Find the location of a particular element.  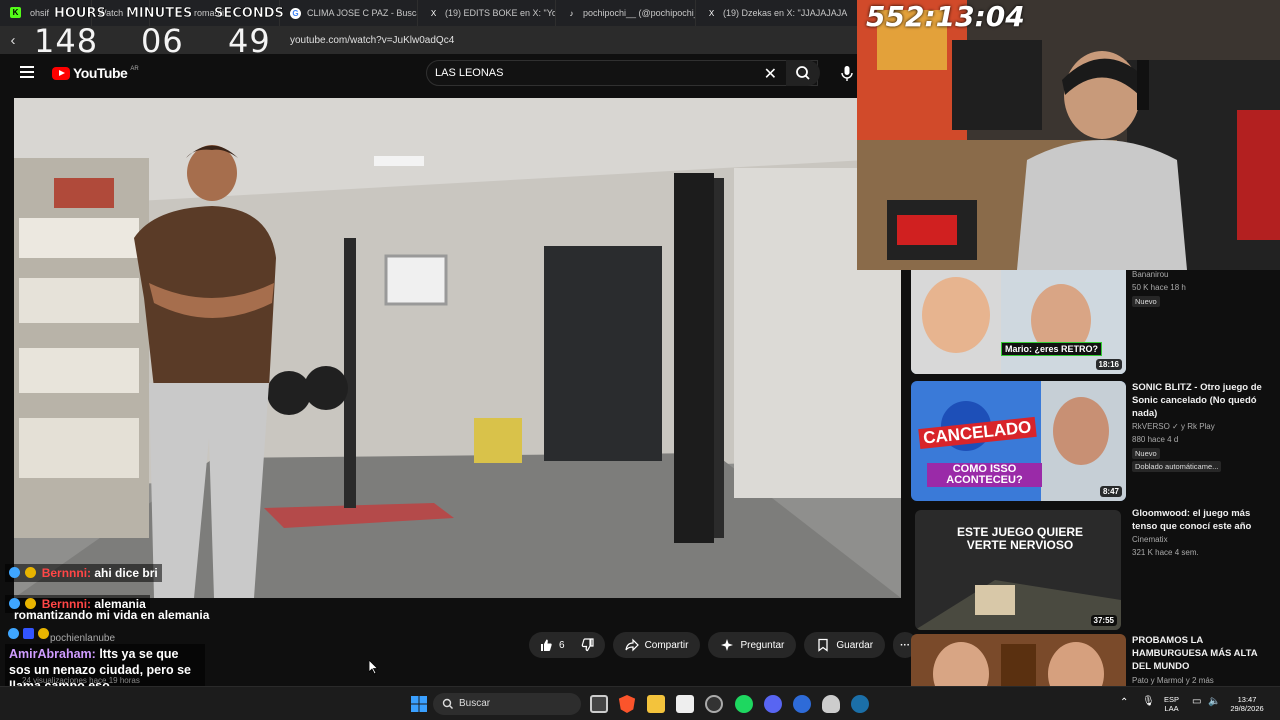

search-button is located at coordinates (803, 73).